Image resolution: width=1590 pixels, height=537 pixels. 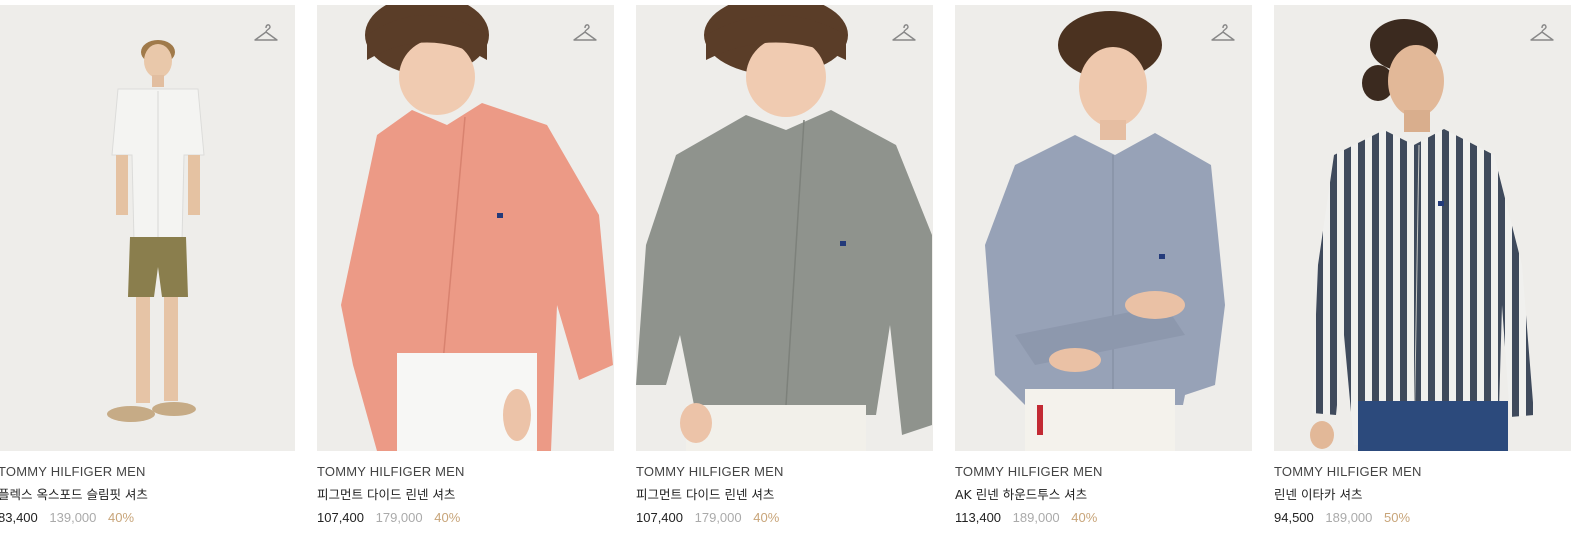 I want to click on price-row: 113,400 189,000 40%, so click(x=1103, y=518).